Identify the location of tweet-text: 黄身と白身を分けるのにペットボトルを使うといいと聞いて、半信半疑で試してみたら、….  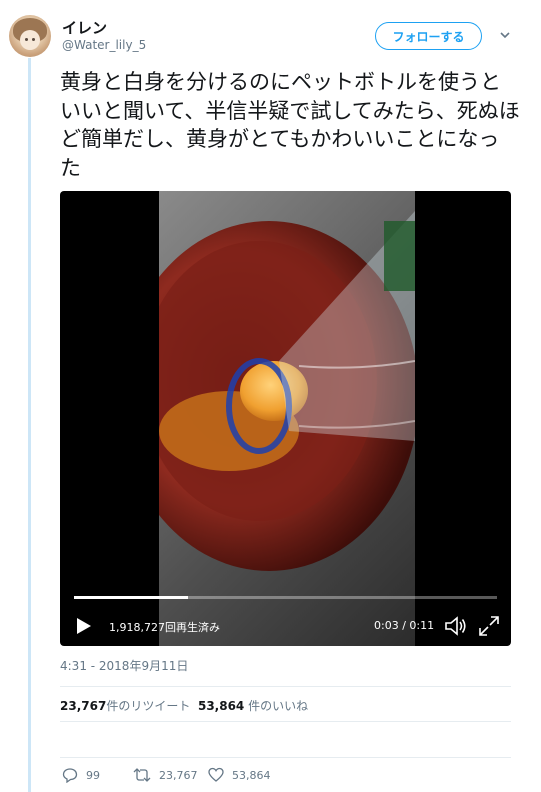
(290, 125).